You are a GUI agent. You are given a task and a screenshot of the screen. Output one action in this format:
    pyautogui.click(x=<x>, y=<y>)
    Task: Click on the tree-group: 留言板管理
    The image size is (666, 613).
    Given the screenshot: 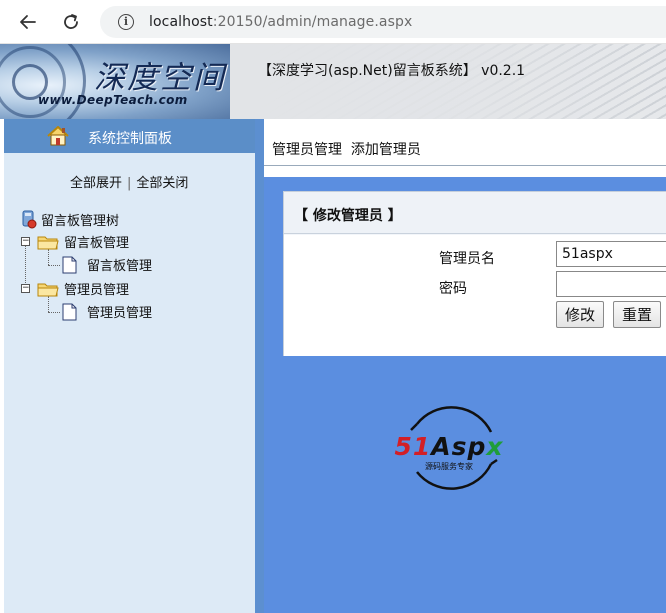 What is the action you would take?
    pyautogui.click(x=83, y=241)
    